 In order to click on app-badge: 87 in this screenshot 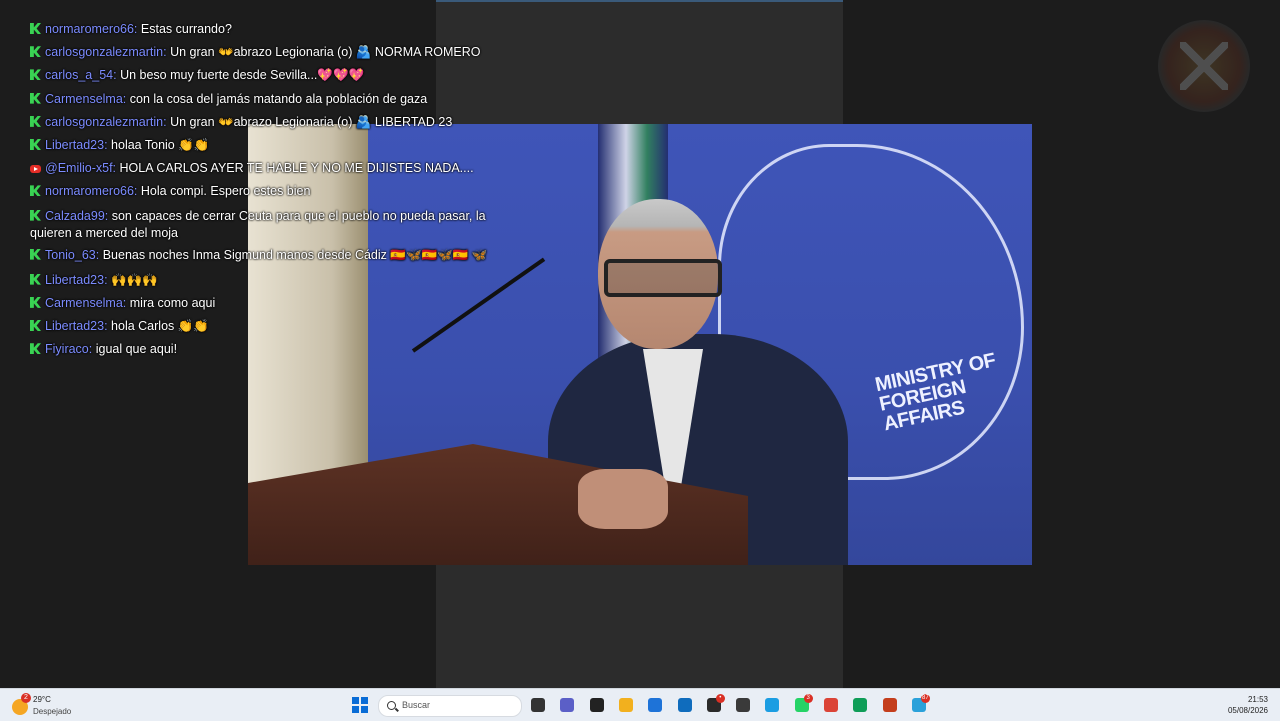, I will do `click(925, 698)`.